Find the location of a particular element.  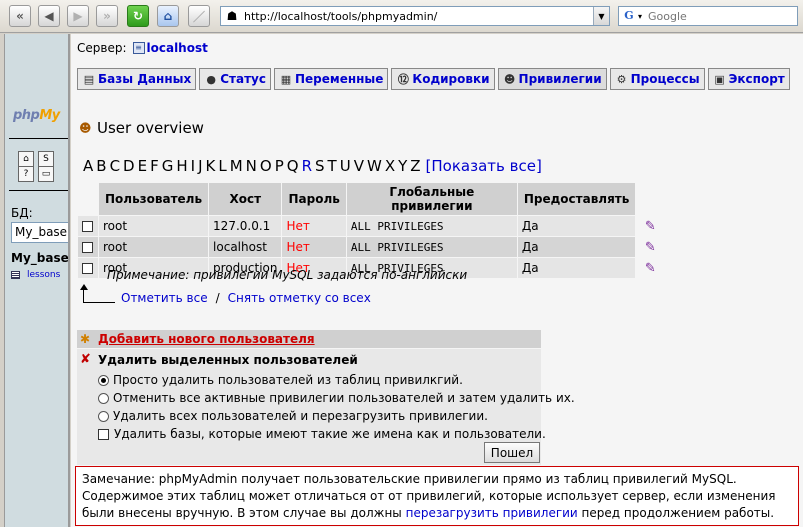

address-bar: ☗ http://localhost/tools/phpmyadmin/ ▼ is located at coordinates (415, 16).